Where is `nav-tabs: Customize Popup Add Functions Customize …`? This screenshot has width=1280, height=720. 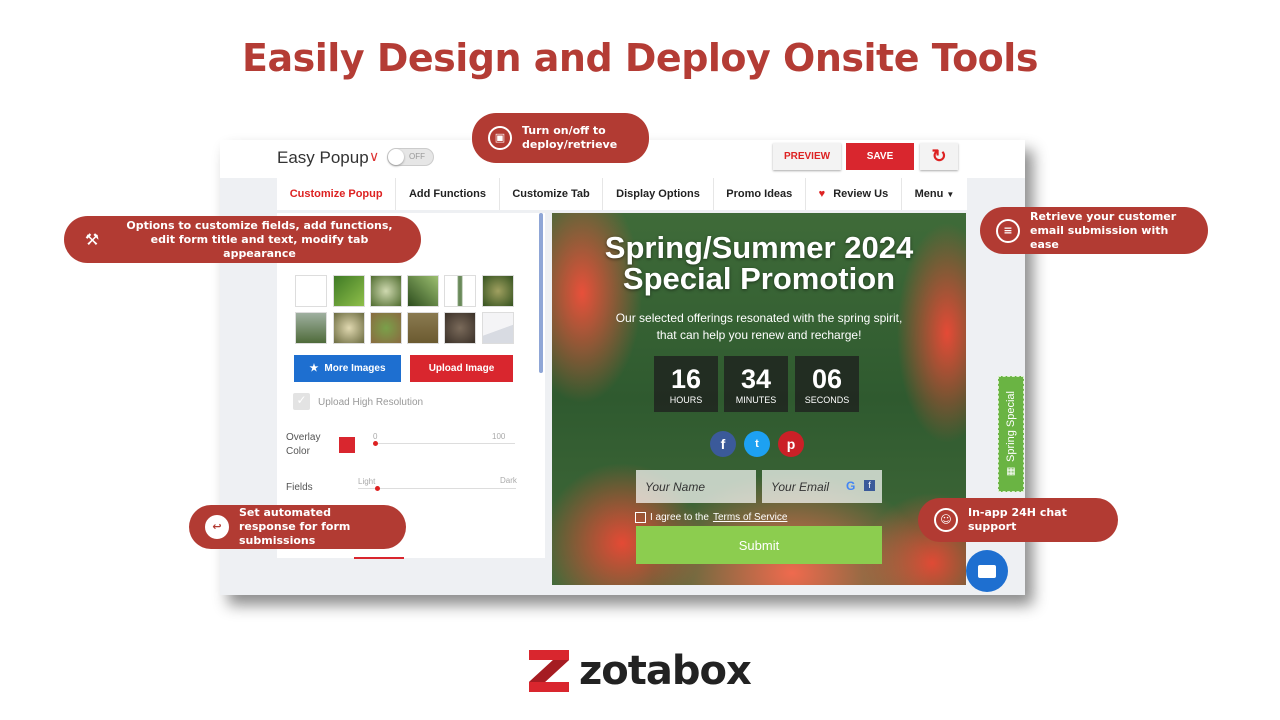
nav-tabs: Customize Popup Add Functions Customize … is located at coordinates (622, 194).